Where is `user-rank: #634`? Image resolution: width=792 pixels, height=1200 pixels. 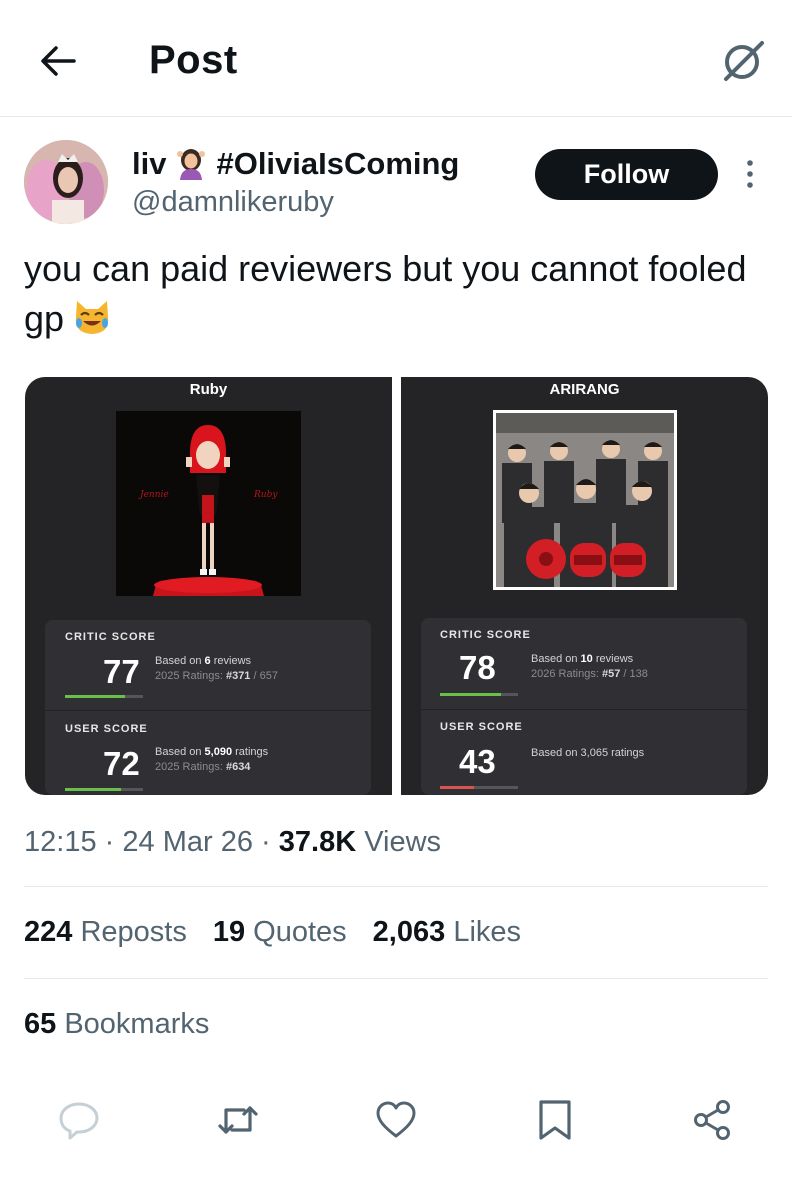
user-rank: #634 is located at coordinates (238, 767).